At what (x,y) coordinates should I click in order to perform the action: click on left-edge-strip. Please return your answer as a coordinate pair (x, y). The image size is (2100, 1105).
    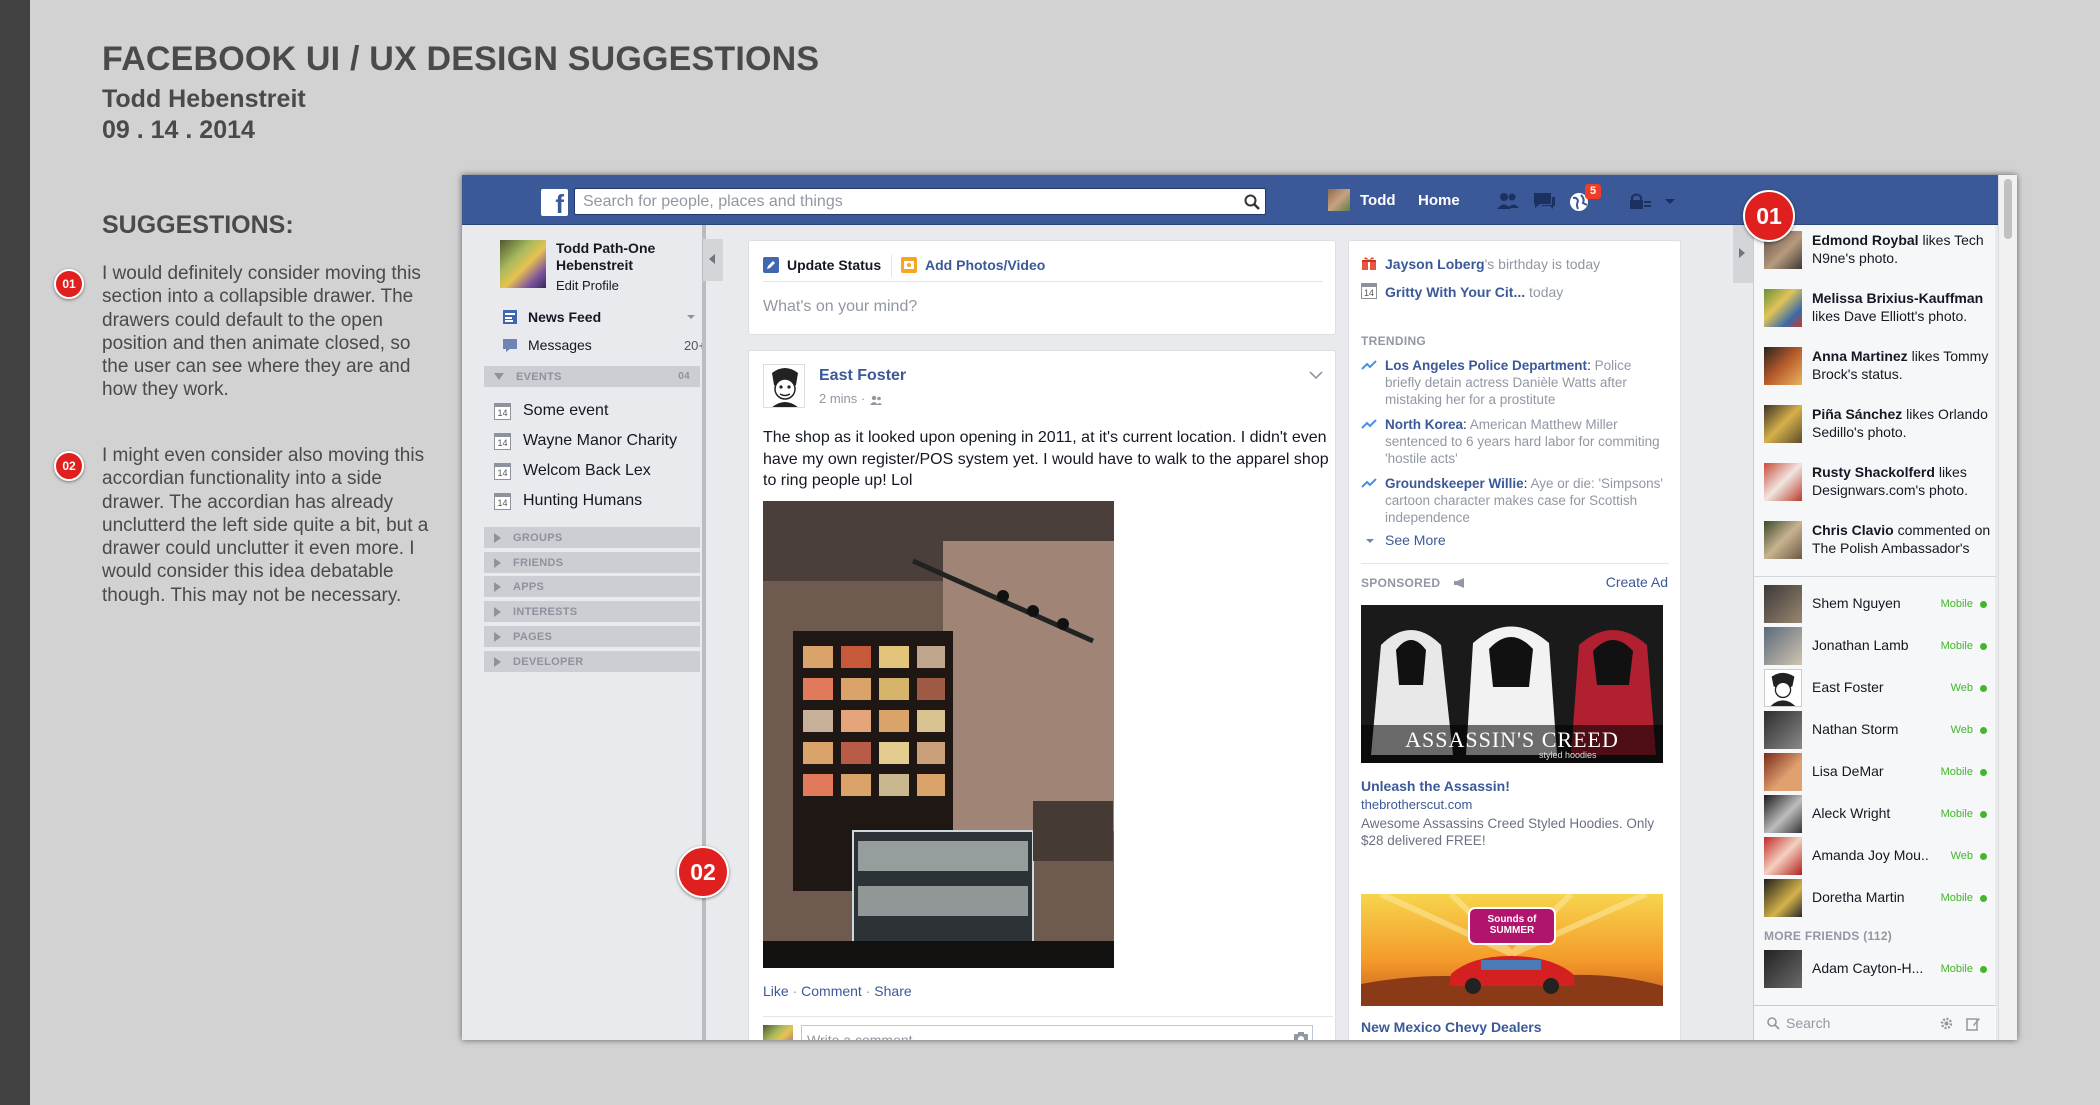
    Looking at the image, I should click on (15, 552).